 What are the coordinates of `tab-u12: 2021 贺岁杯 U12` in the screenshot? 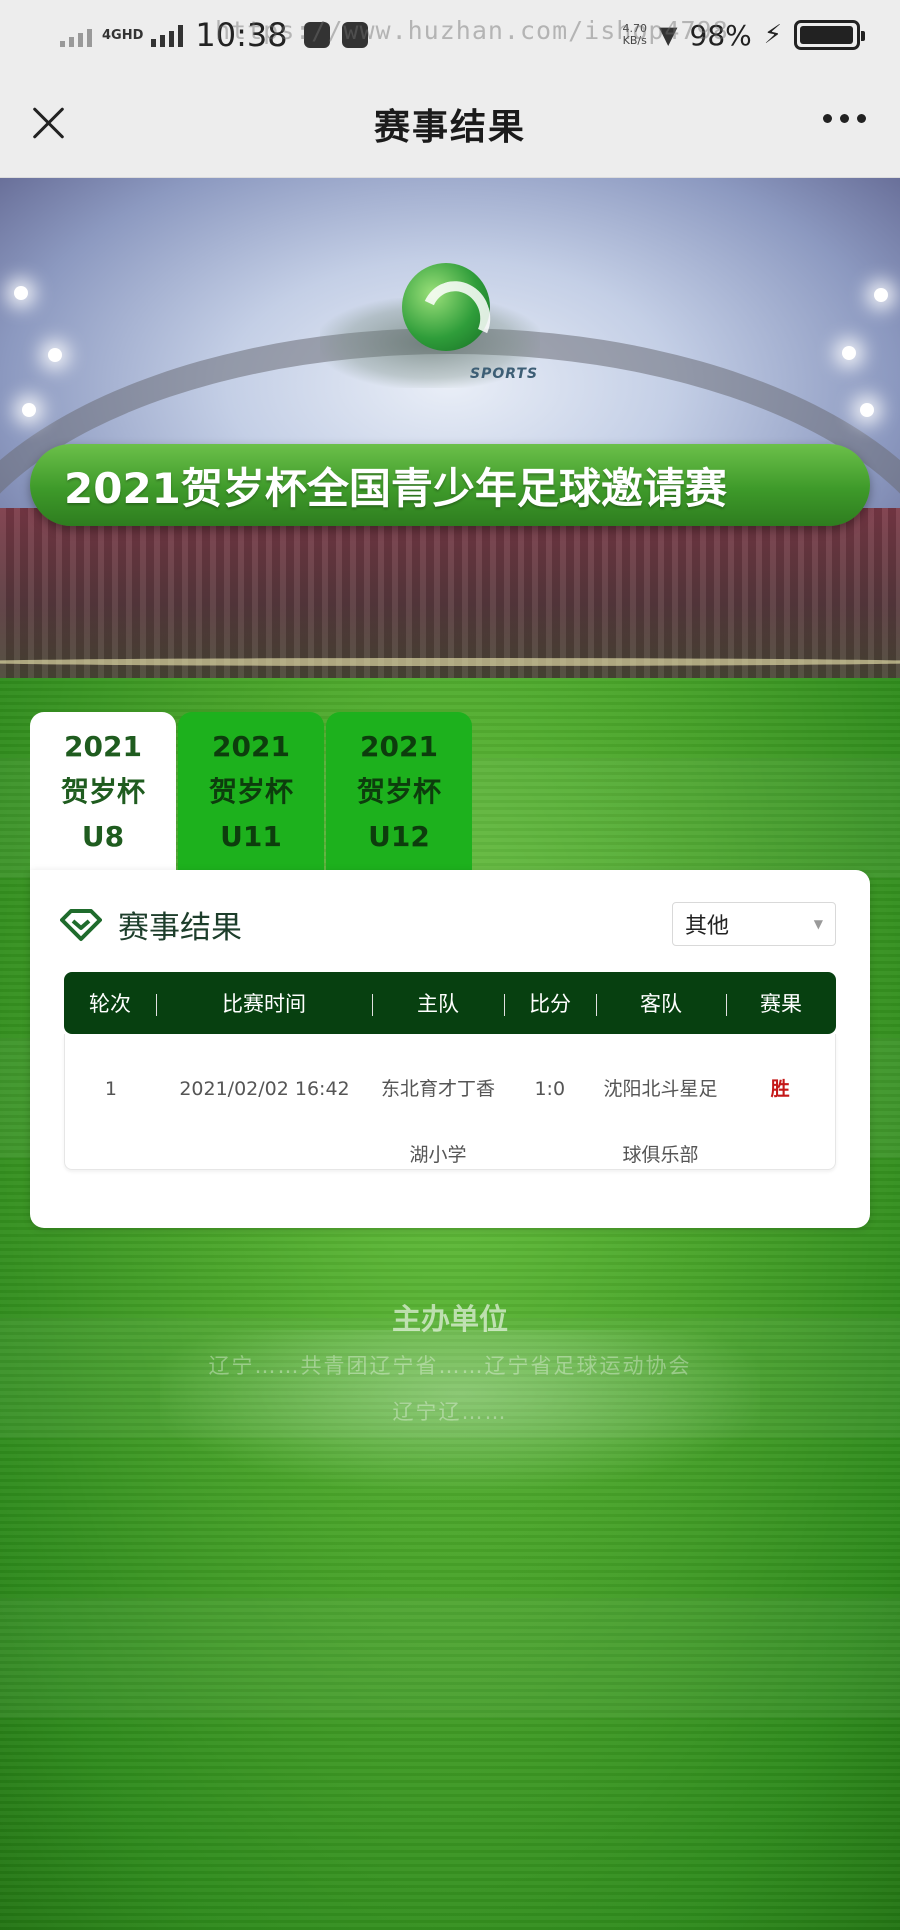 It's located at (399, 791).